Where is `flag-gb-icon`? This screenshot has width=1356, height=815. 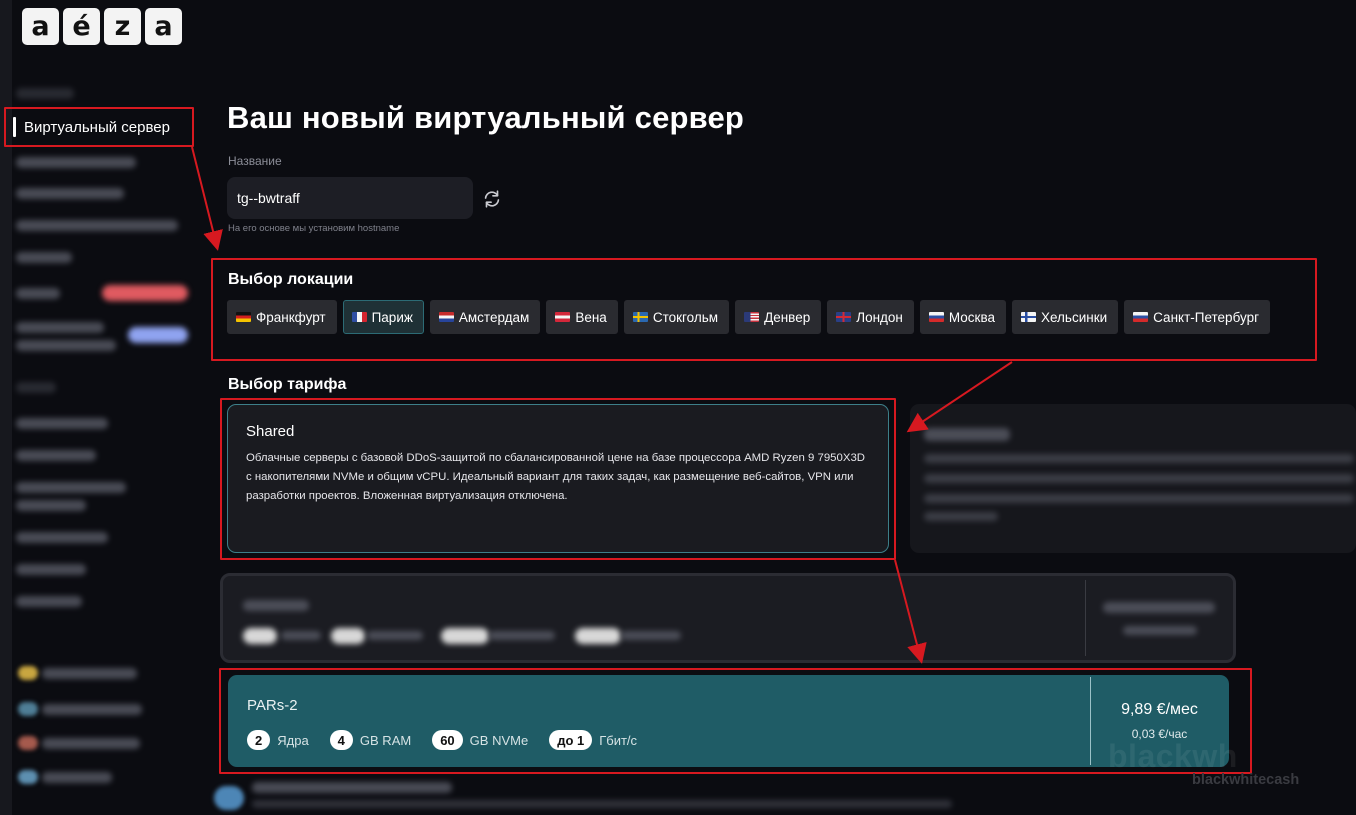
flag-gb-icon is located at coordinates (844, 317).